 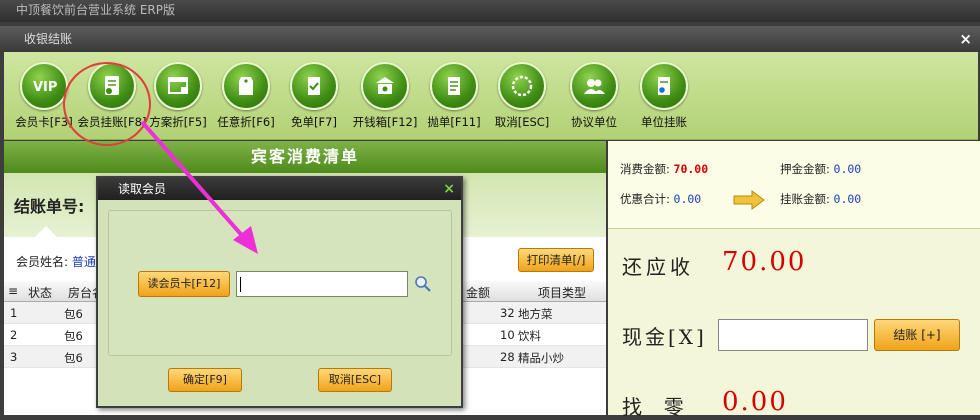 What do you see at coordinates (755, 402) in the screenshot?
I see `change-value: 0.00` at bounding box center [755, 402].